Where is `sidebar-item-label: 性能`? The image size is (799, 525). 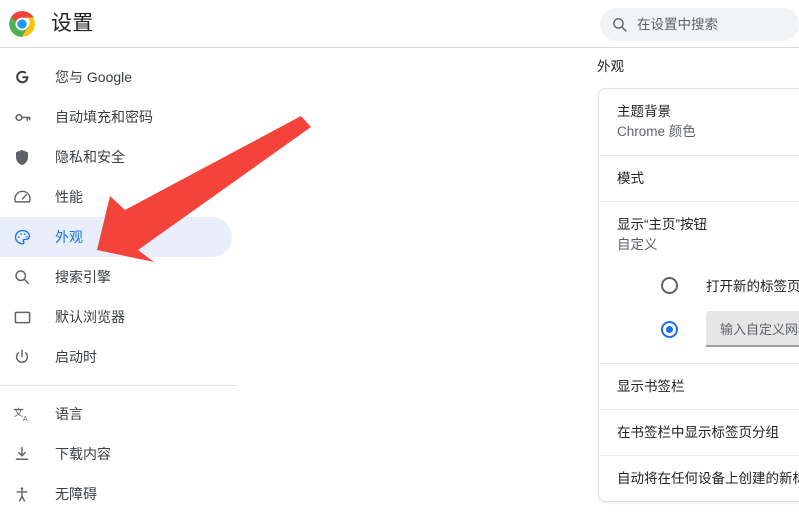
sidebar-item-label: 性能 is located at coordinates (69, 197).